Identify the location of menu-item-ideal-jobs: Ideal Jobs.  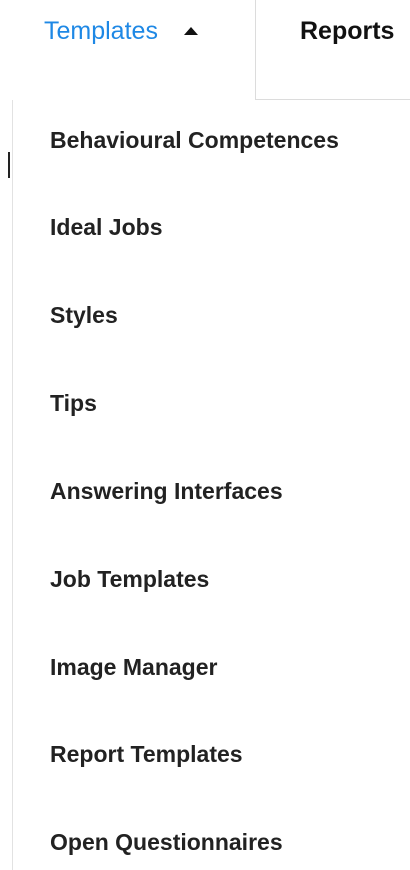
(106, 227).